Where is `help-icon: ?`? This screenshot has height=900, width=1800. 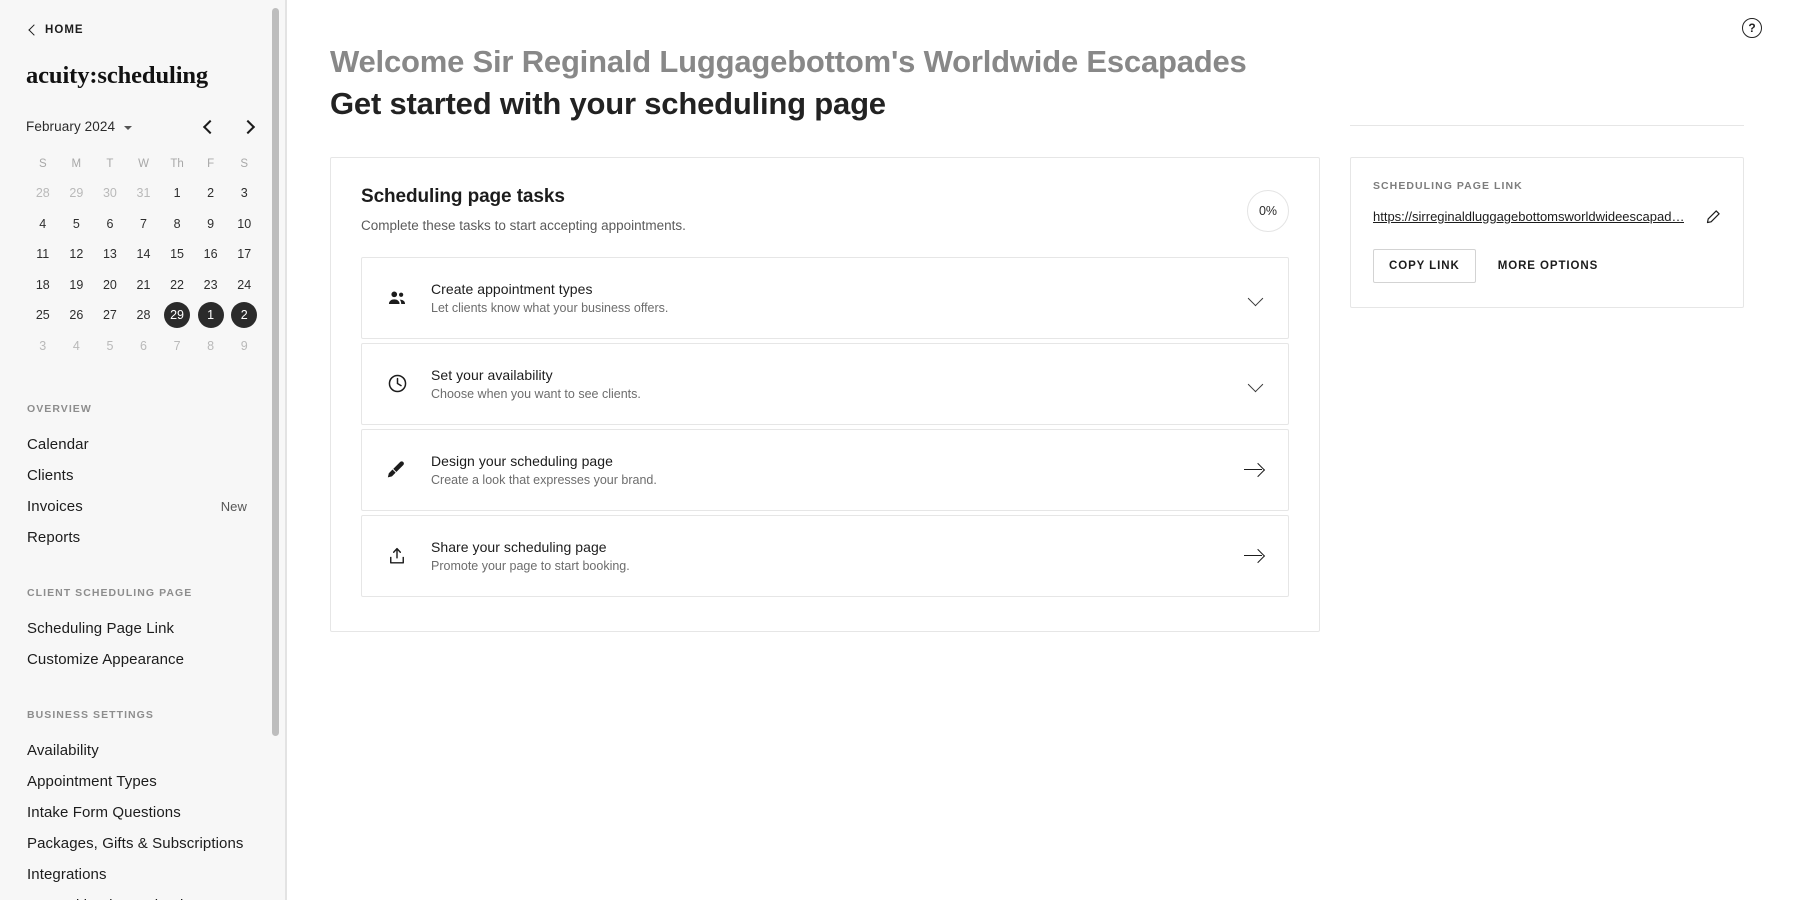
help-icon: ? is located at coordinates (1752, 28).